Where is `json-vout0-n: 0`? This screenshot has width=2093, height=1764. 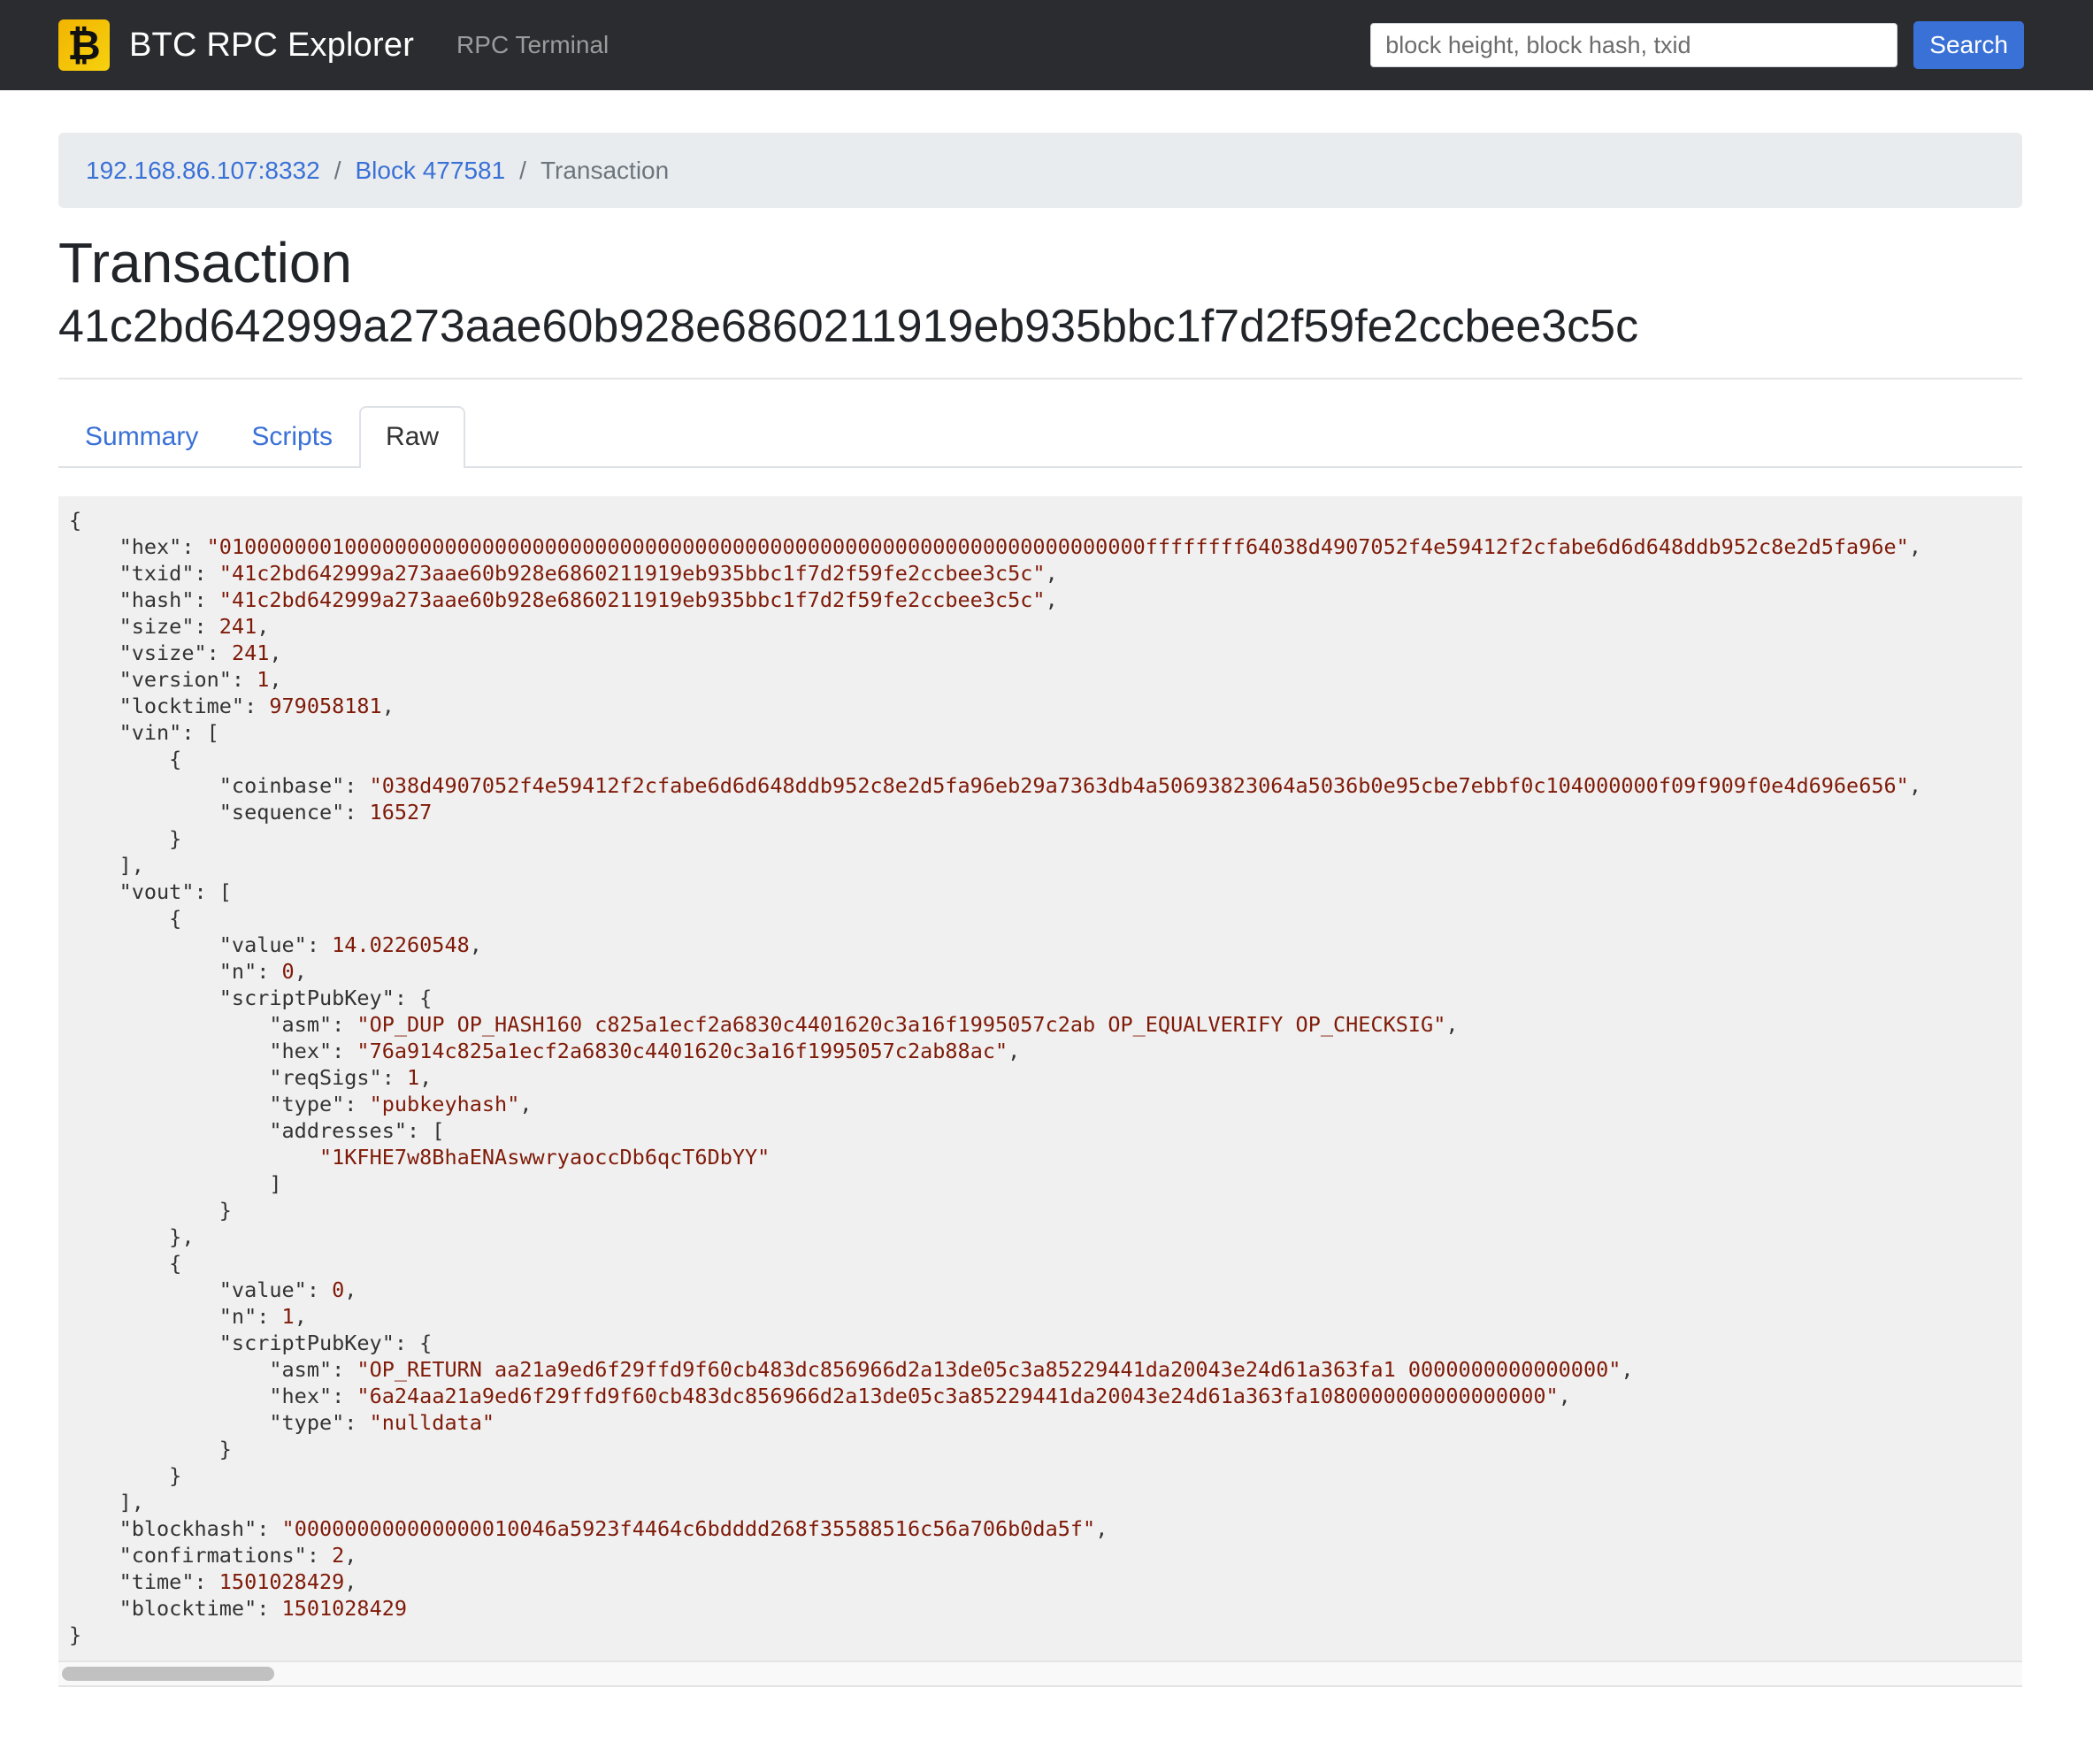
json-vout0-n: 0 is located at coordinates (288, 972).